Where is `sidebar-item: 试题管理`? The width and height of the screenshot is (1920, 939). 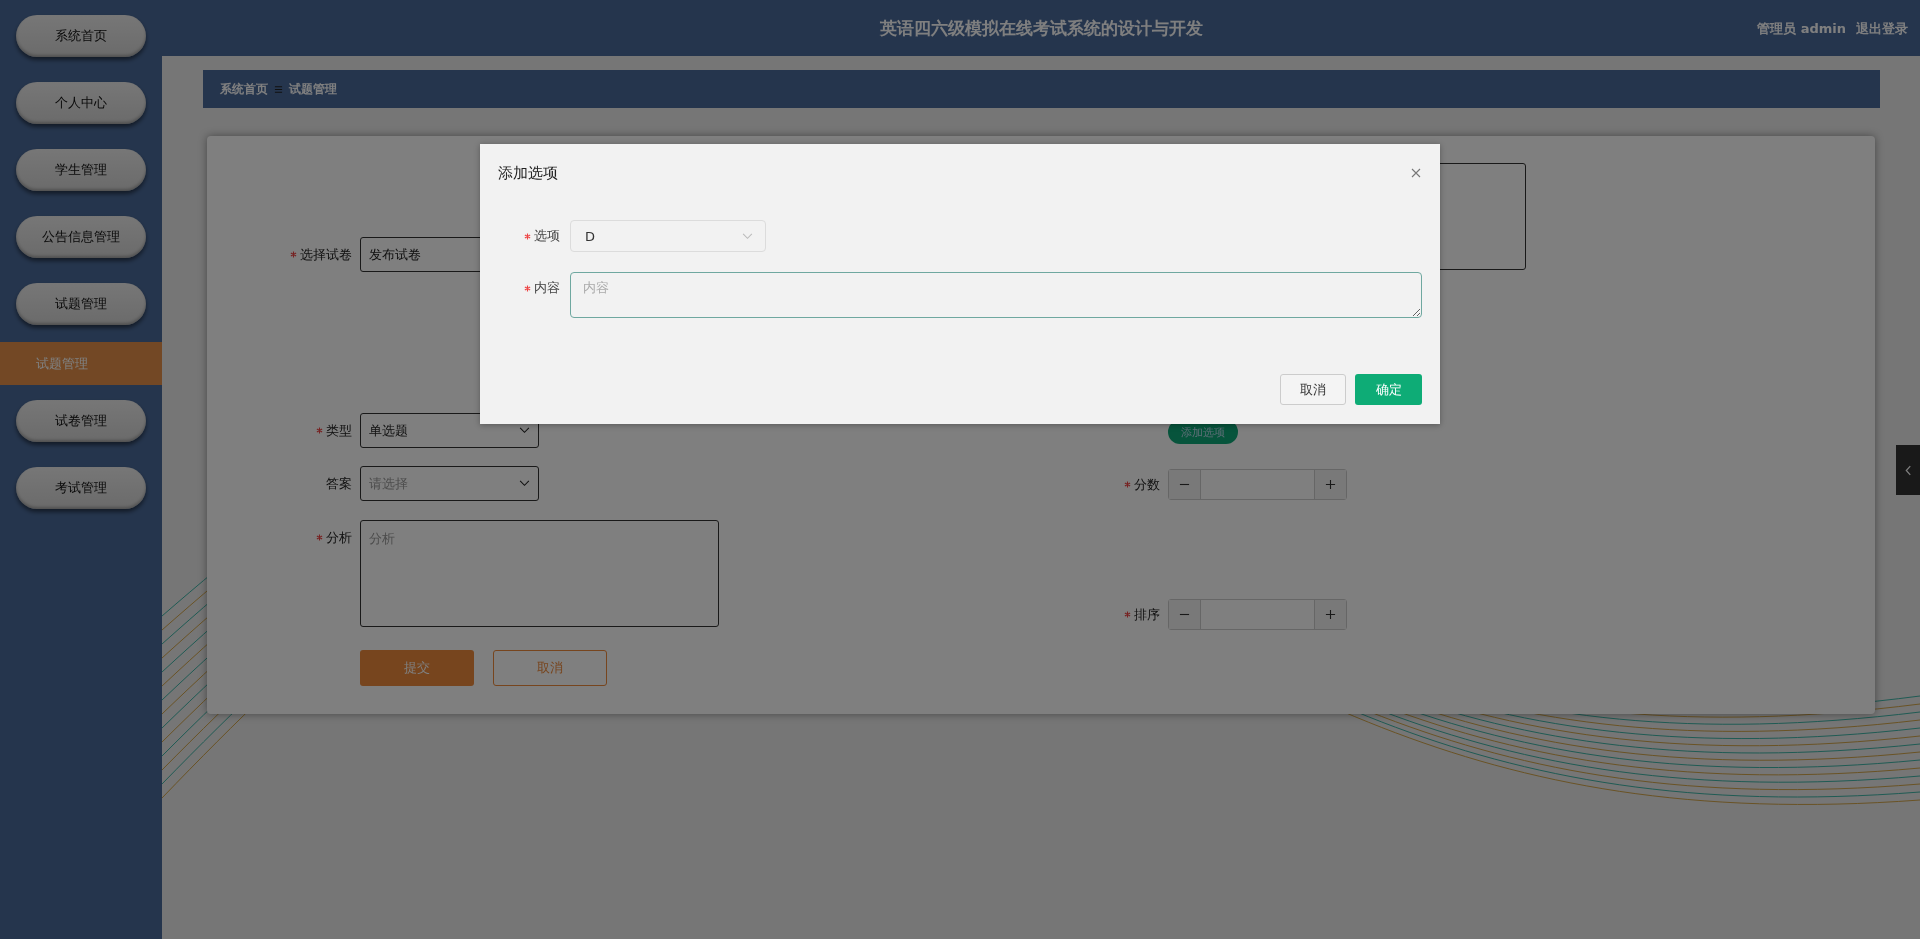
sidebar-item: 试题管理 is located at coordinates (81, 304).